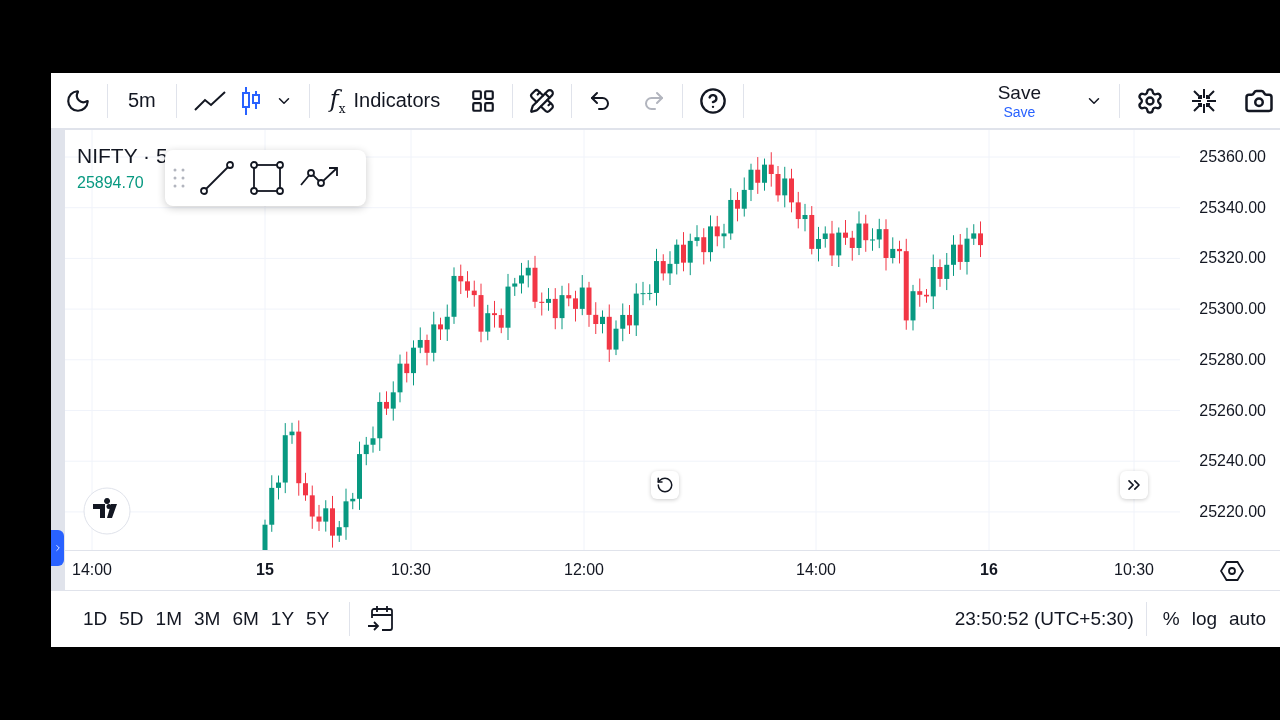 This screenshot has width=1280, height=720. Describe the element at coordinates (57, 548) in the screenshot. I see `expand-tab` at that location.